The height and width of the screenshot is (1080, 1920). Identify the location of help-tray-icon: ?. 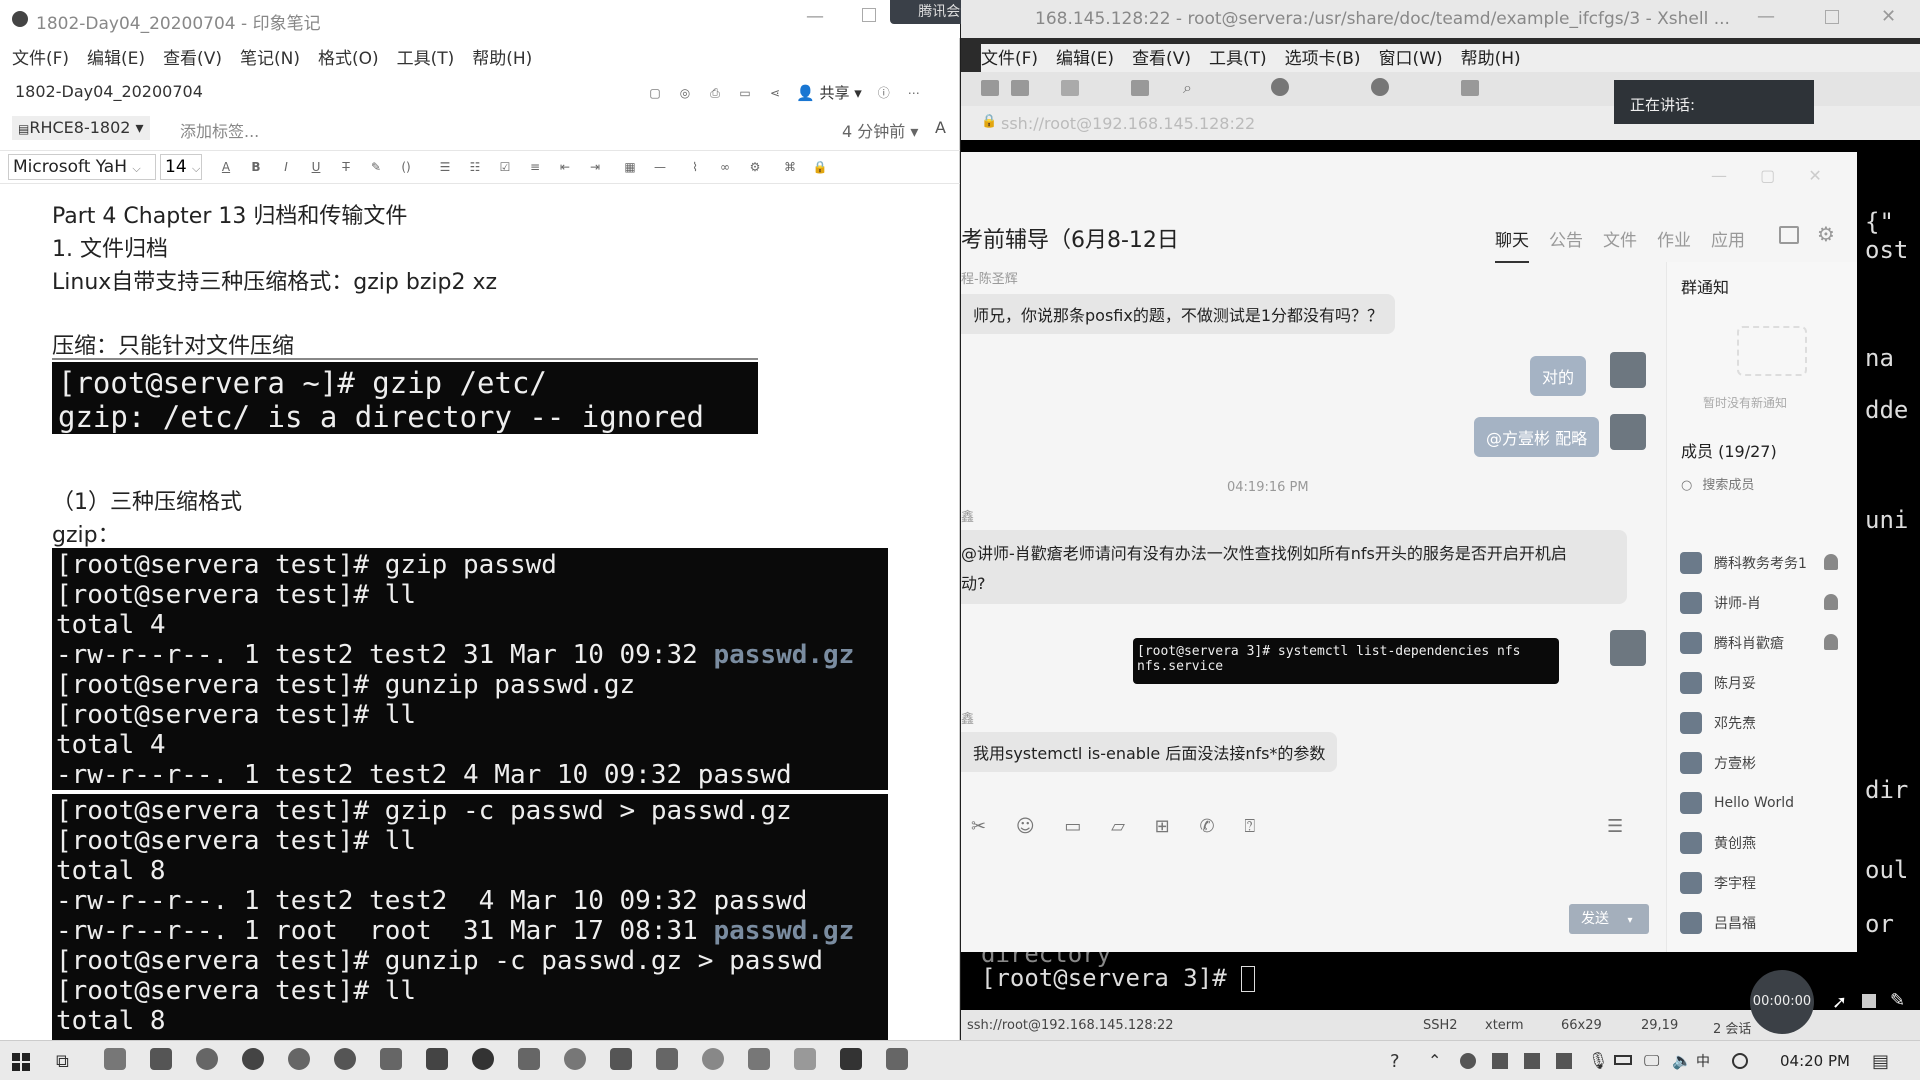
(1395, 1061).